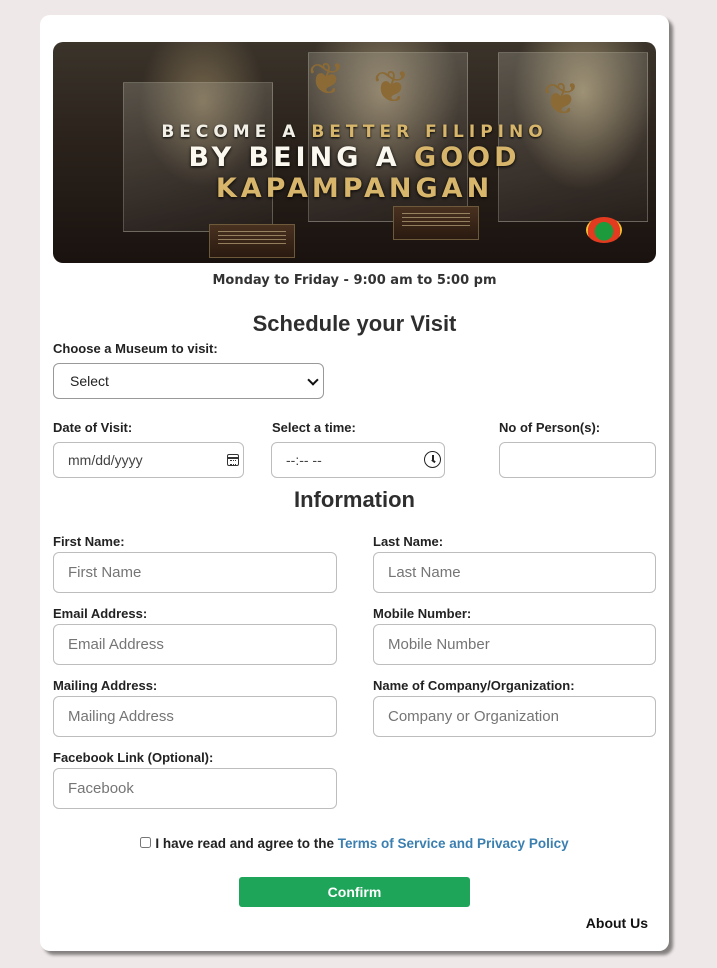 Image resolution: width=717 pixels, height=968 pixels. What do you see at coordinates (453, 843) in the screenshot?
I see `terms-link: Terms of Service and Privacy Policy` at bounding box center [453, 843].